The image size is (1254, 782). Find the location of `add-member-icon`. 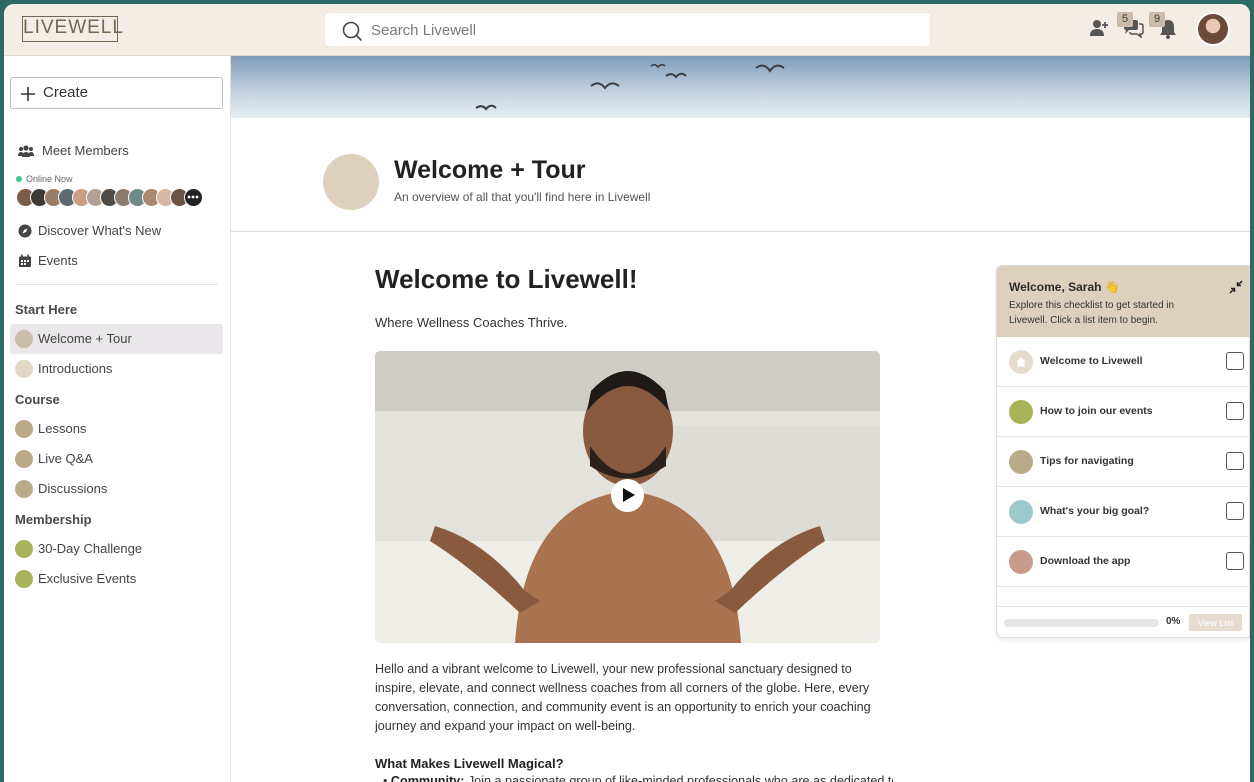

add-member-icon is located at coordinates (1099, 28).